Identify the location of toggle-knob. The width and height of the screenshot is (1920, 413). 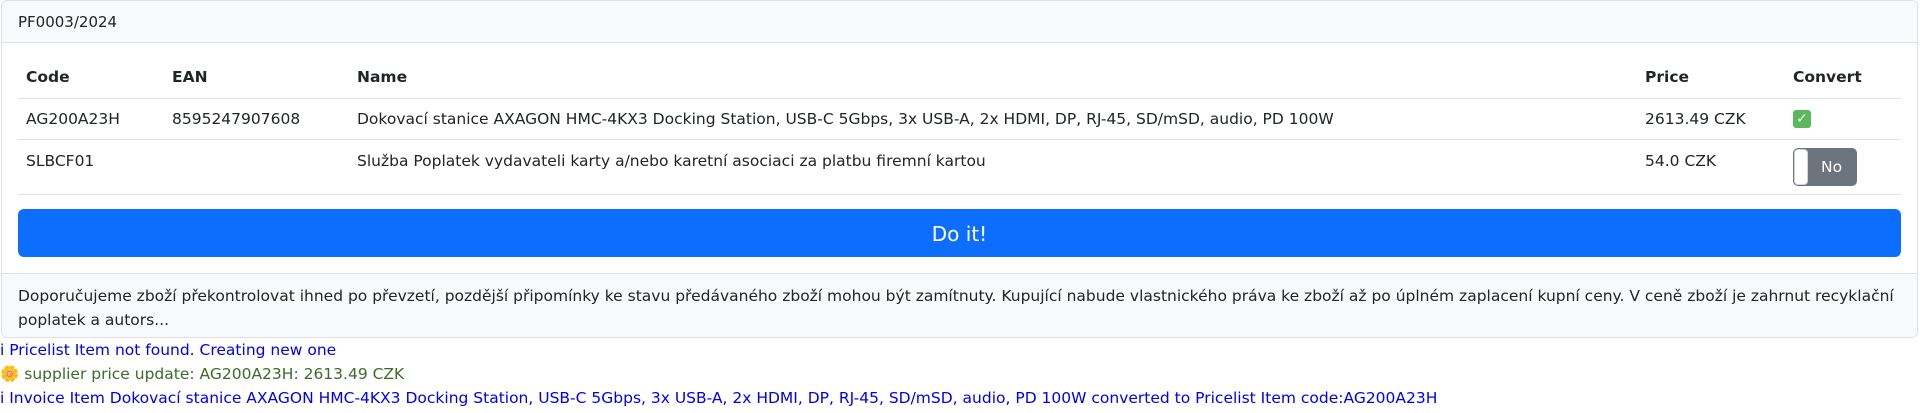
(1801, 166).